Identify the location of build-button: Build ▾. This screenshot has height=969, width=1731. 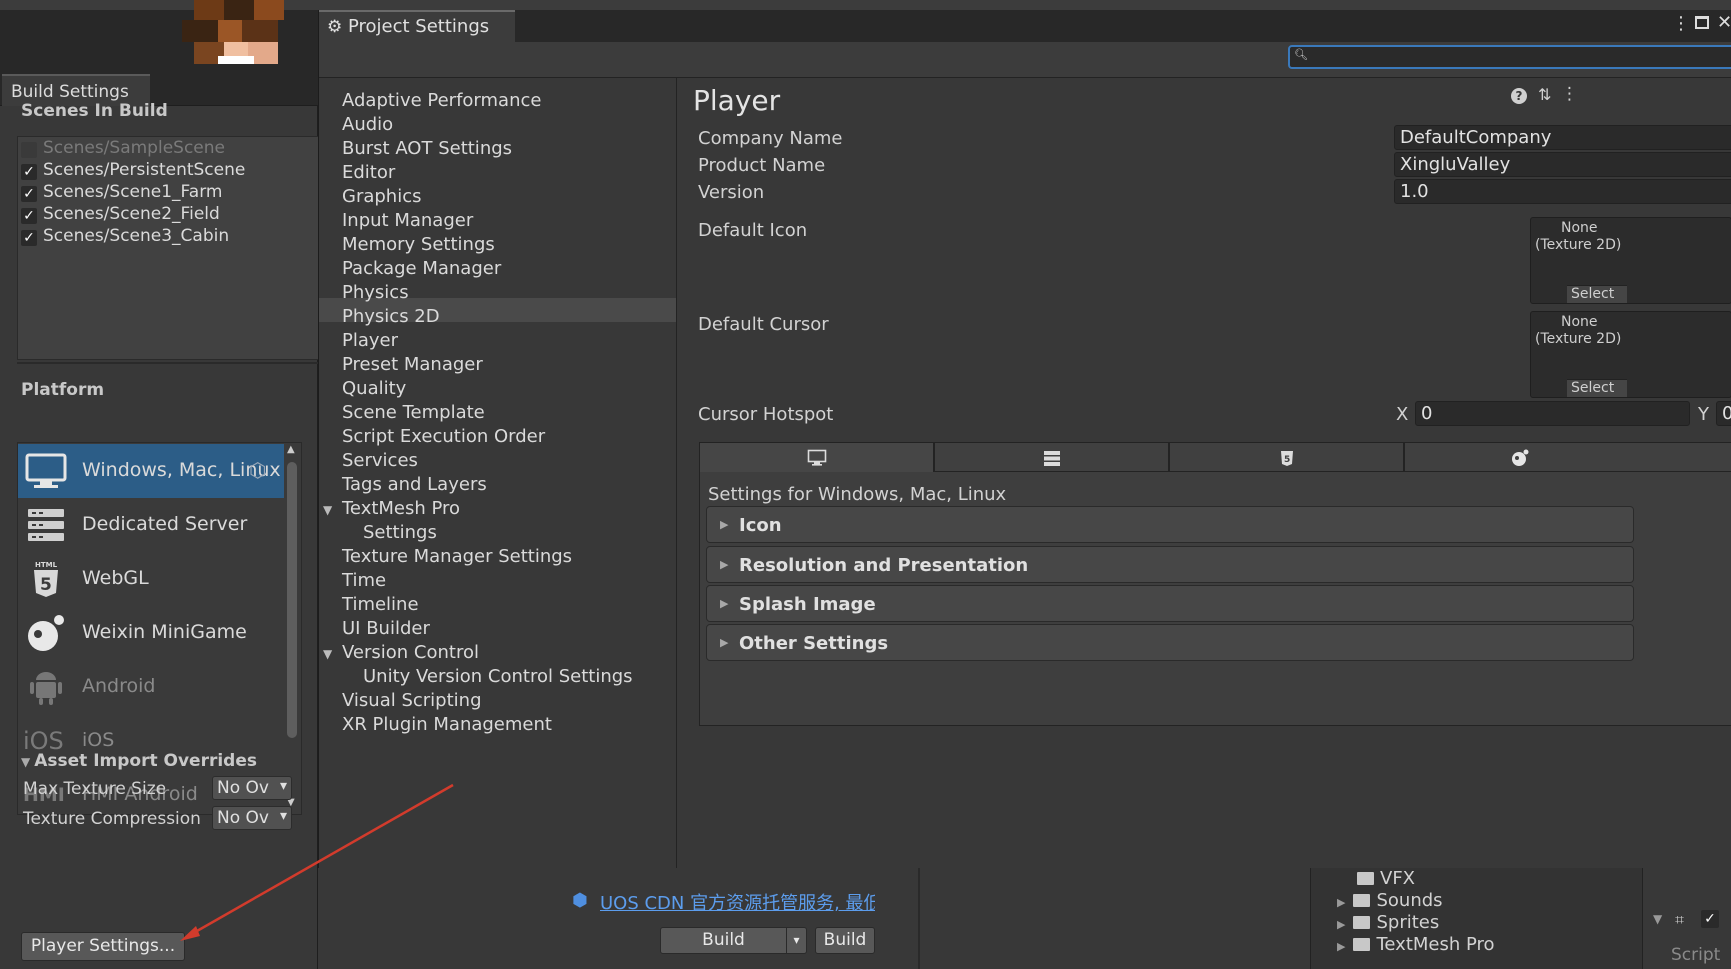
(733, 940).